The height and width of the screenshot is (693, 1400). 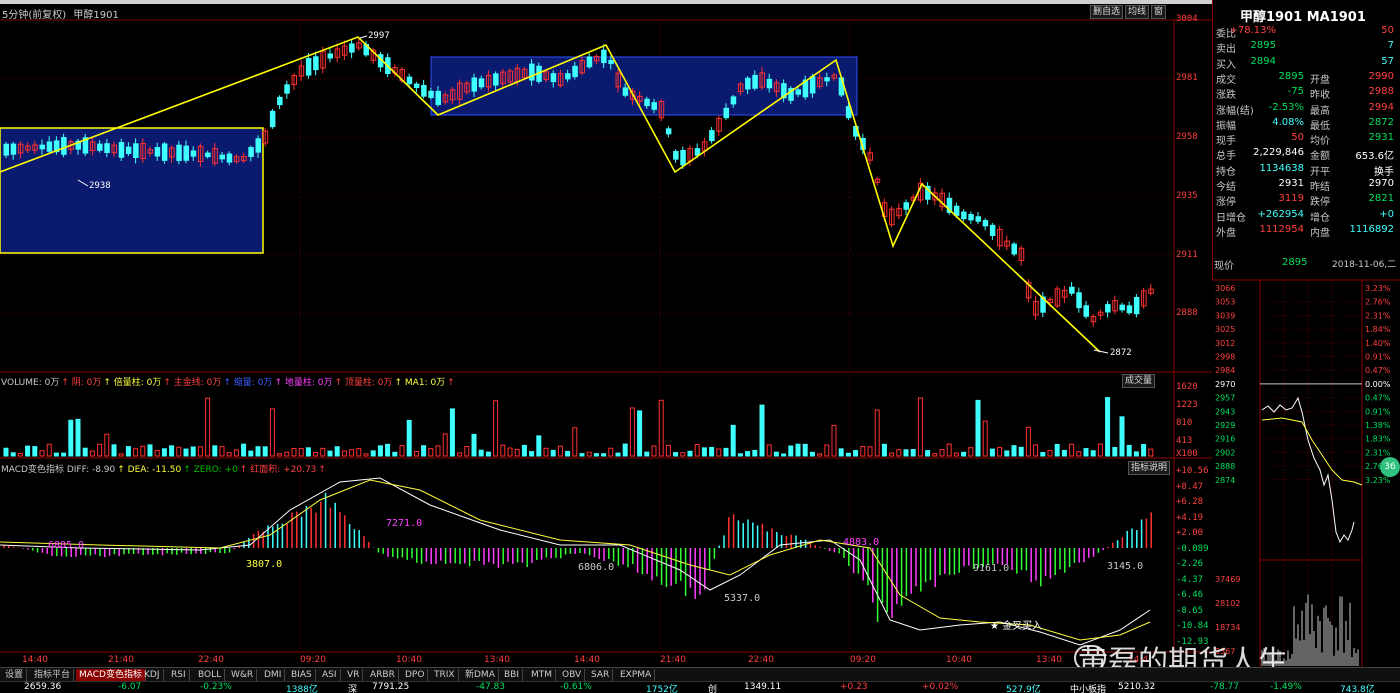 What do you see at coordinates (132, 190) in the screenshot?
I see `range-box` at bounding box center [132, 190].